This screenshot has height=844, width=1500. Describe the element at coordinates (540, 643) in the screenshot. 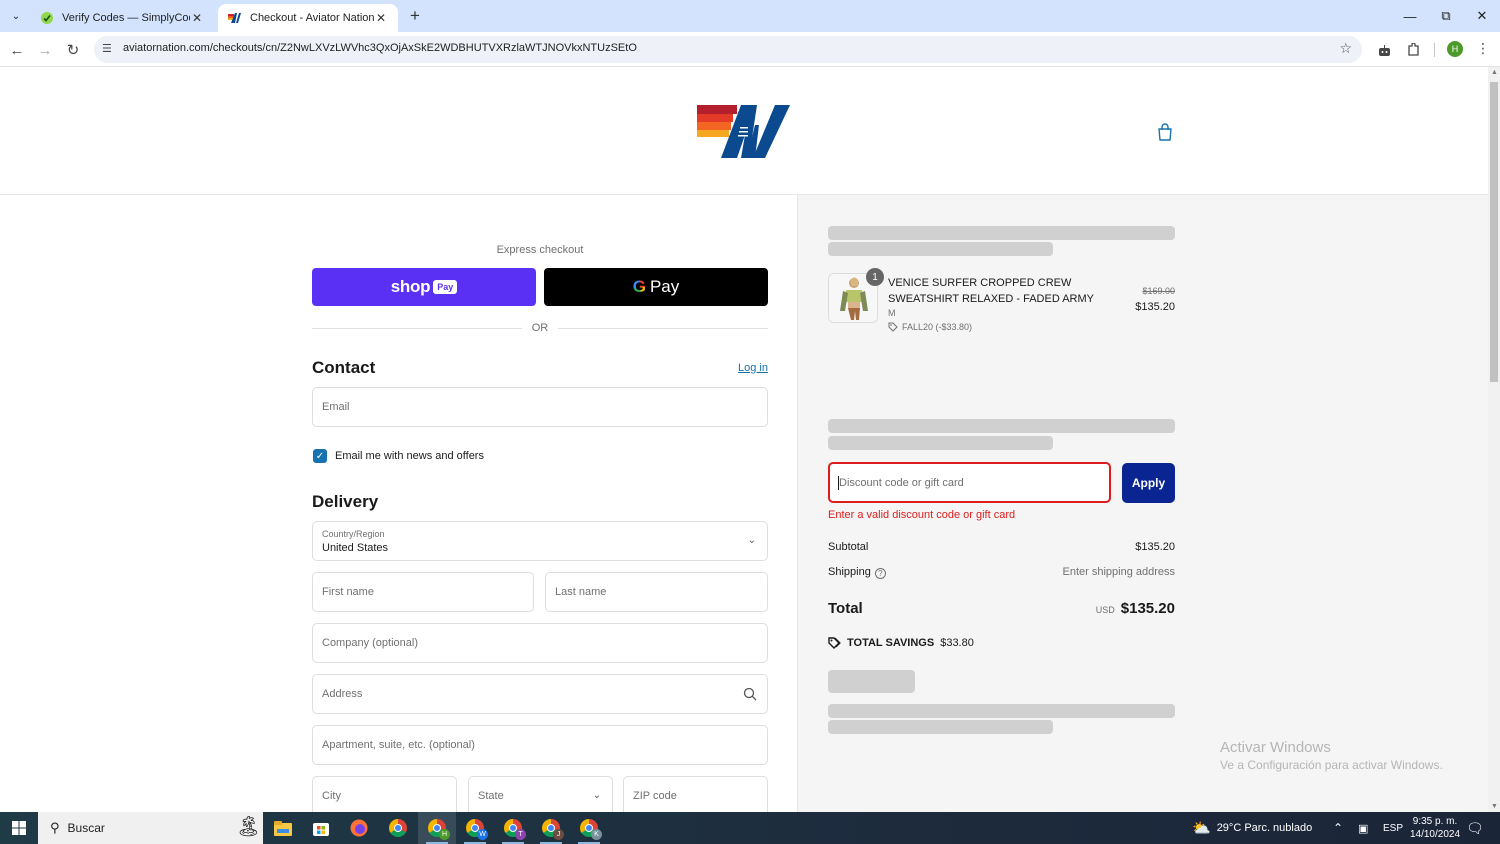

I see `company-field: Company (optional)` at that location.